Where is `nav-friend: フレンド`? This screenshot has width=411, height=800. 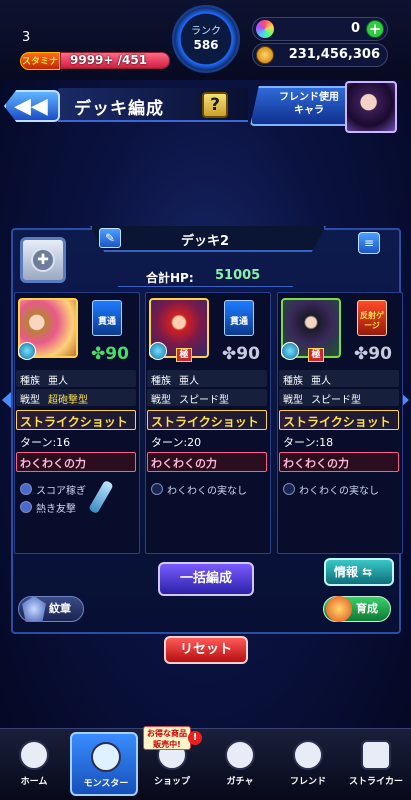 nav-friend: フレンド is located at coordinates (308, 764).